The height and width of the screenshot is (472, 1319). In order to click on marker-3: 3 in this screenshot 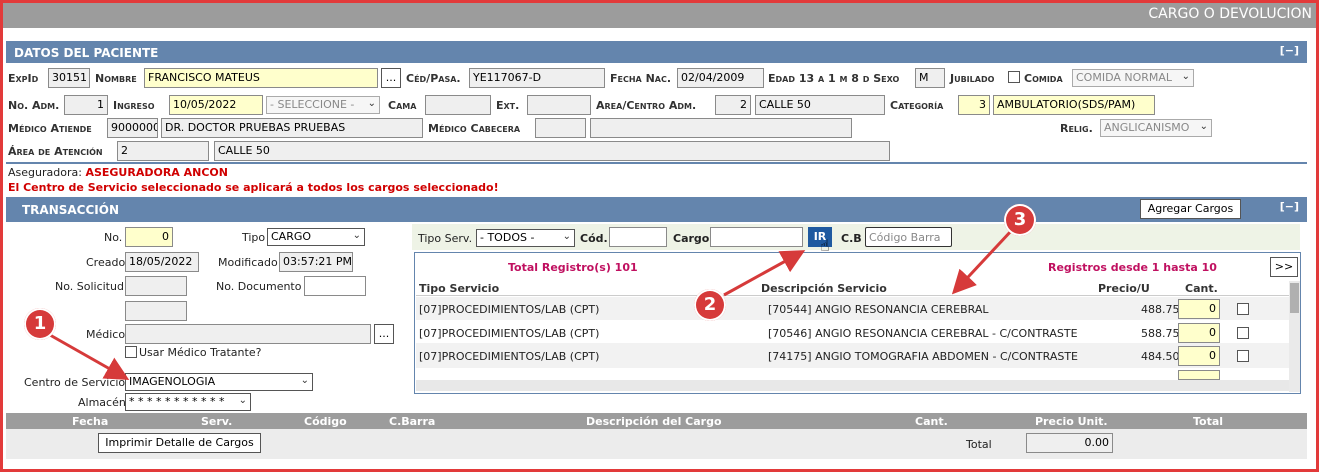, I will do `click(1020, 220)`.